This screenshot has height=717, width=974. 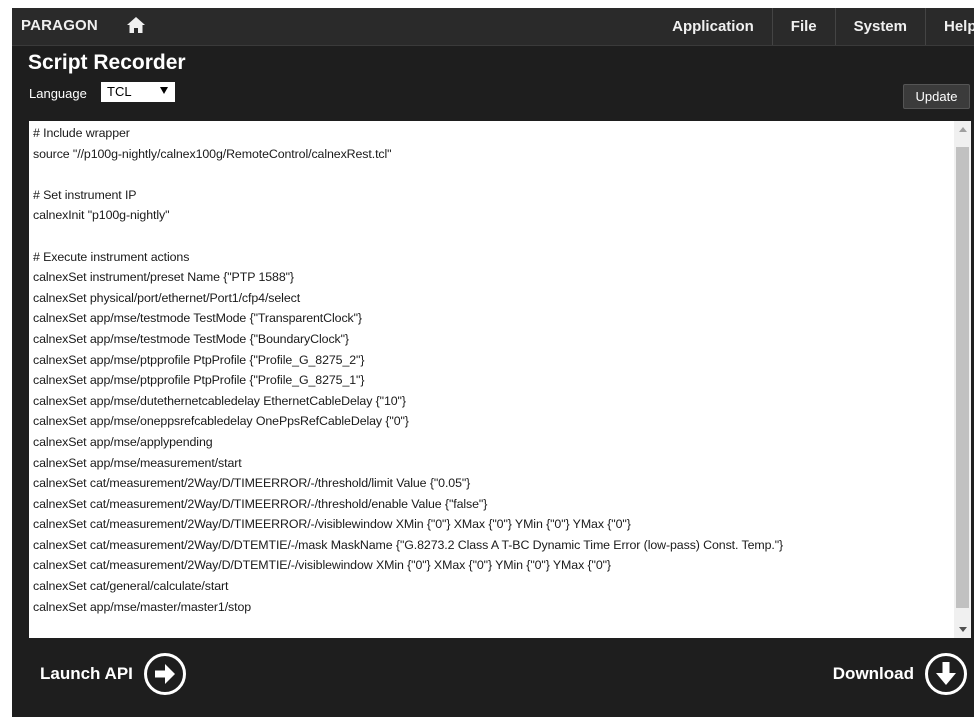 I want to click on script-line: # Include wrapper, so click(x=81, y=133).